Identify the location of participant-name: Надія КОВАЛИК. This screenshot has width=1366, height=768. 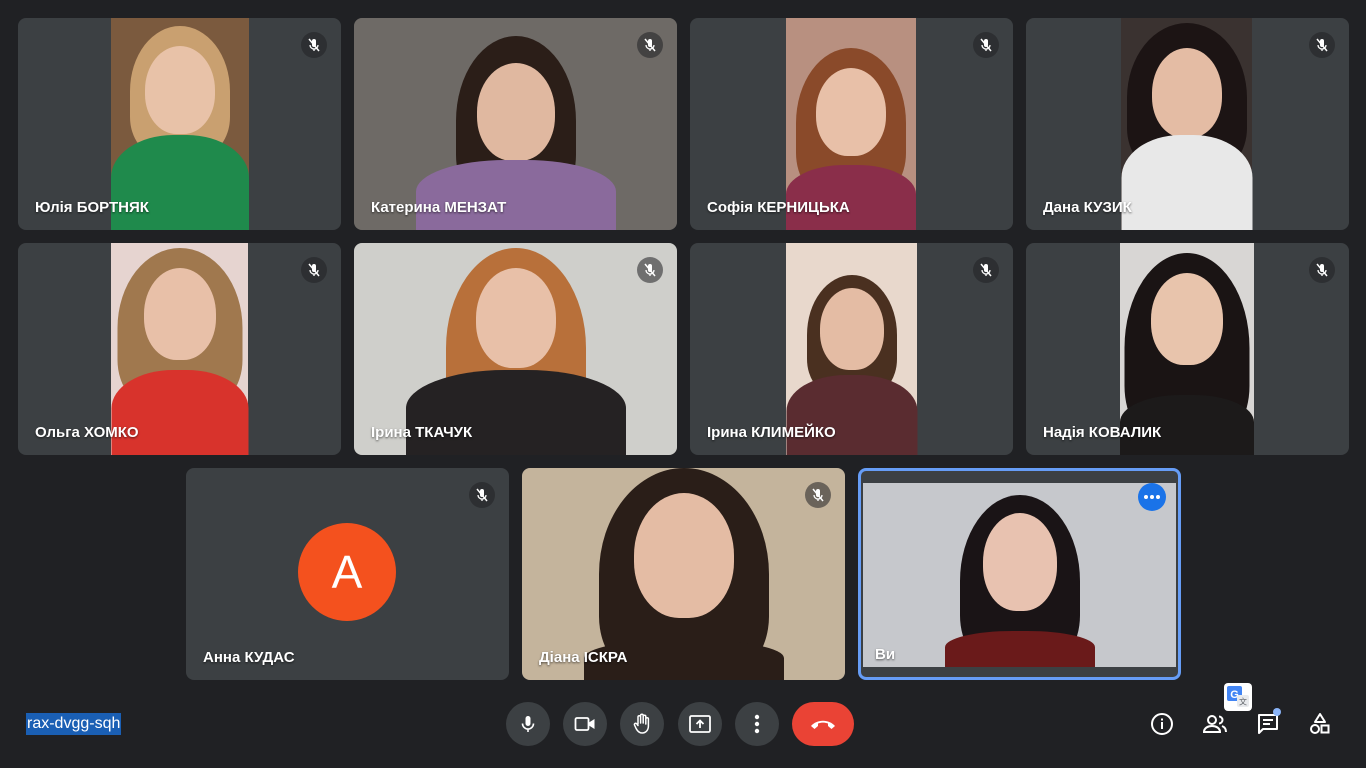
(1102, 432).